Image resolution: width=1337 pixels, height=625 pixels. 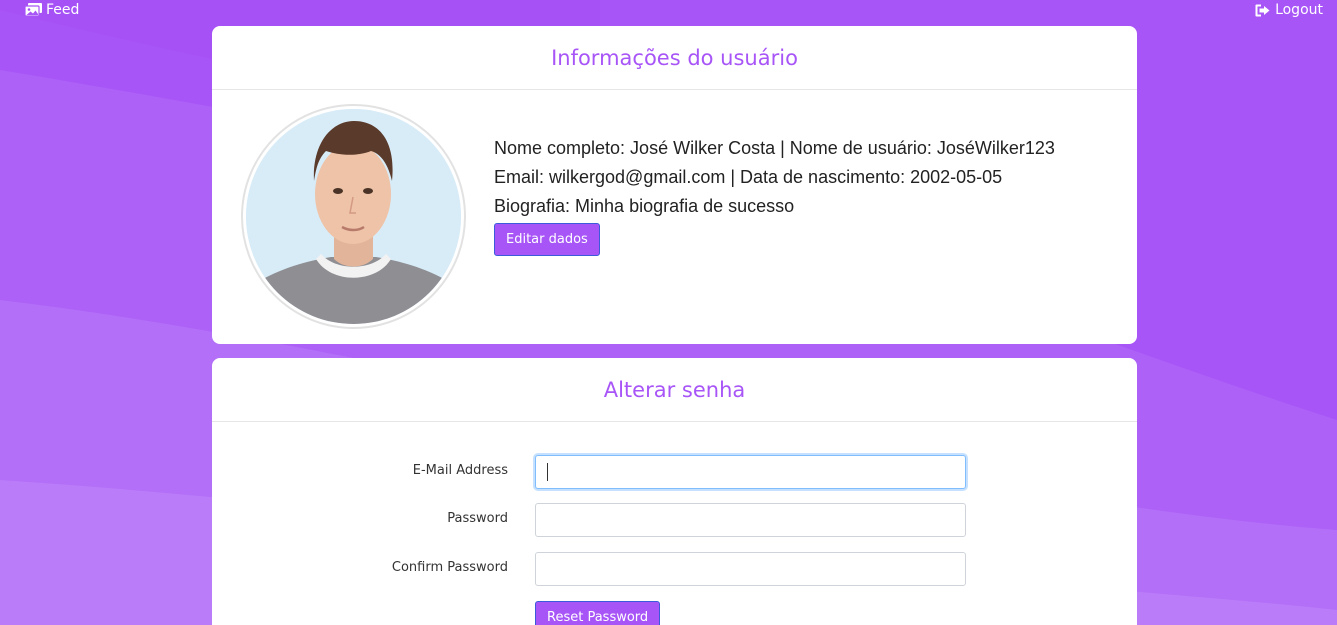 I want to click on profile-card-title: Informações do usuário, so click(x=674, y=57).